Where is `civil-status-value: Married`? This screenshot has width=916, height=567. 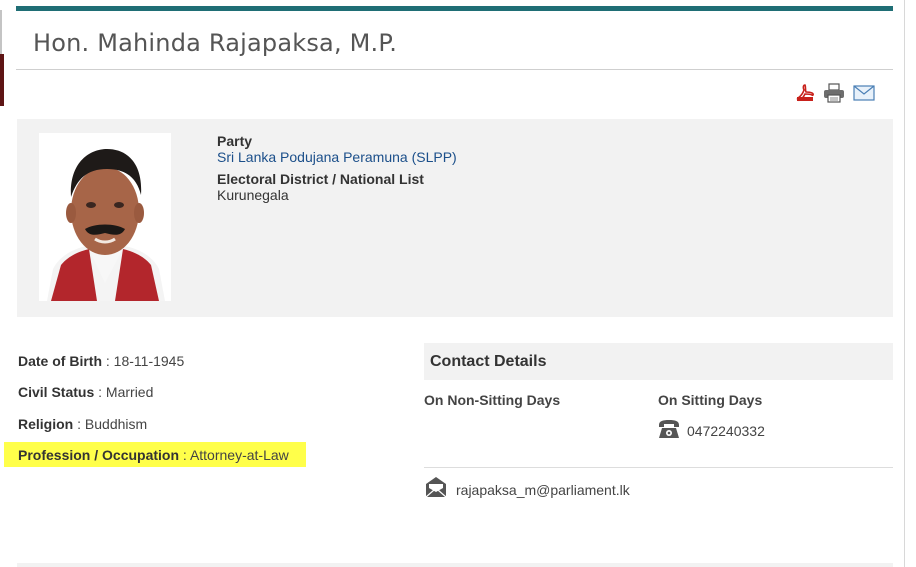 civil-status-value: Married is located at coordinates (129, 392).